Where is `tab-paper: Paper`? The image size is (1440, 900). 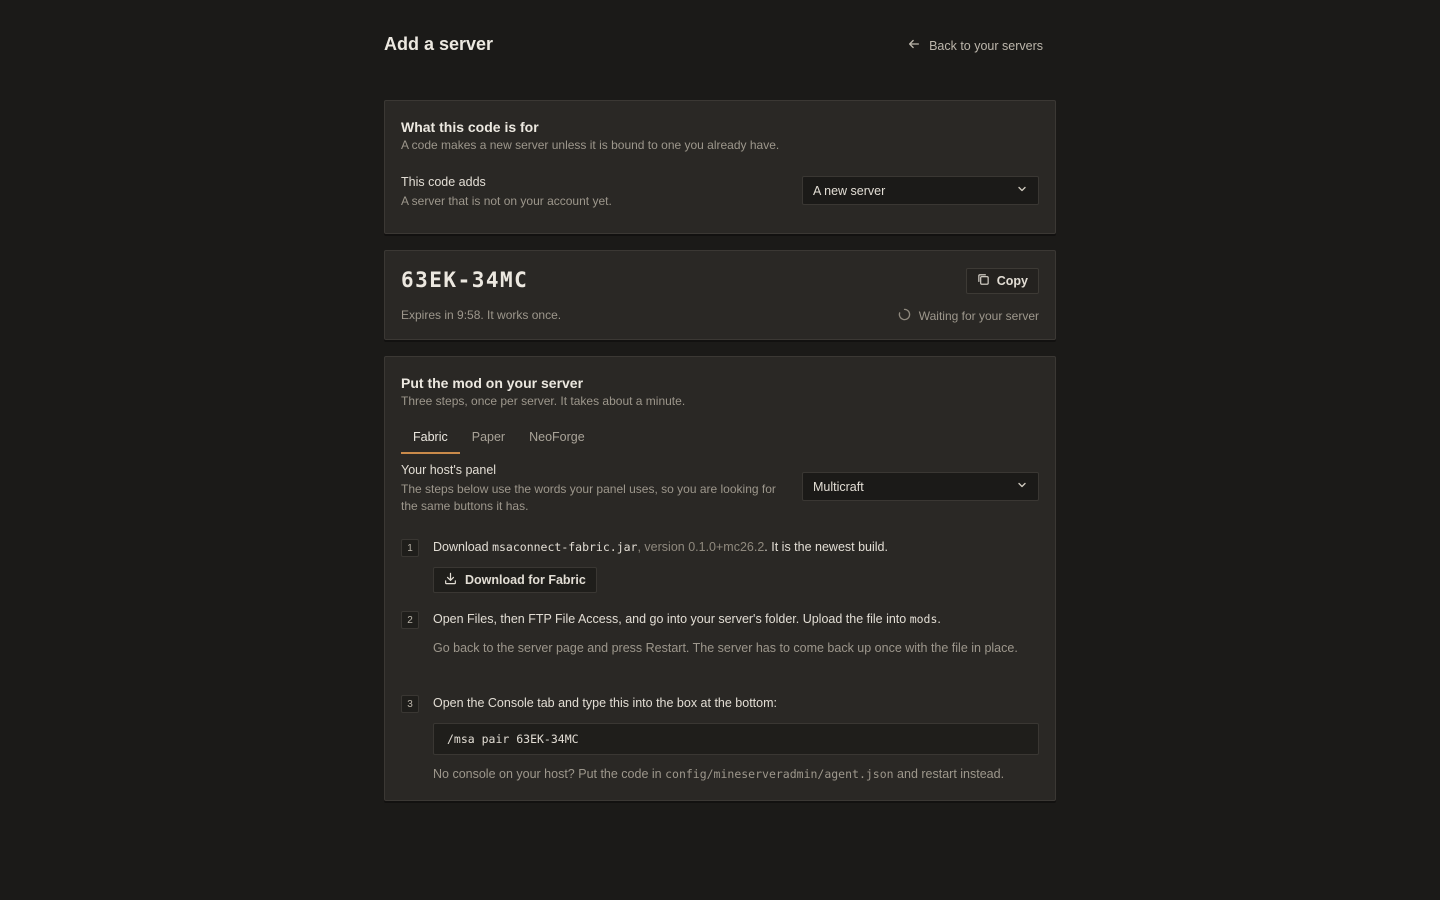
tab-paper: Paper is located at coordinates (488, 440).